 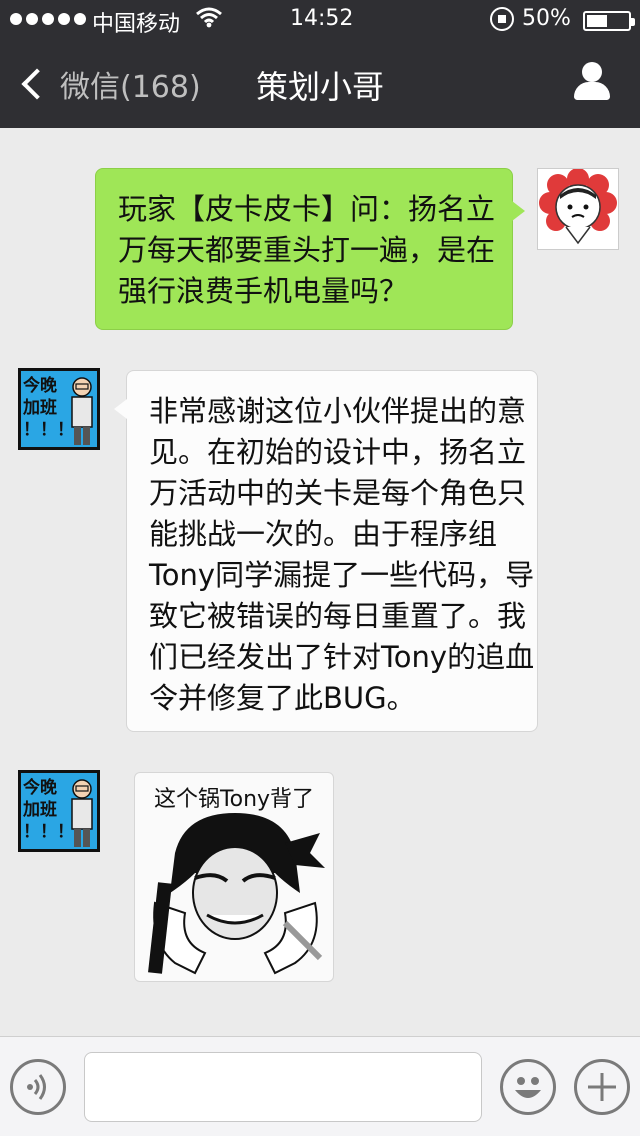 What do you see at coordinates (338, 411) in the screenshot?
I see `message-line: 非常感谢这位小伙伴提出的意` at bounding box center [338, 411].